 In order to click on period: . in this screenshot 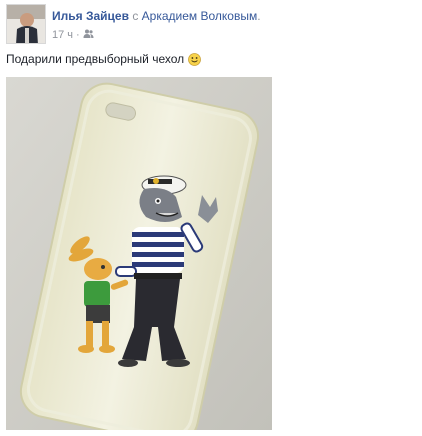, I will do `click(259, 16)`.